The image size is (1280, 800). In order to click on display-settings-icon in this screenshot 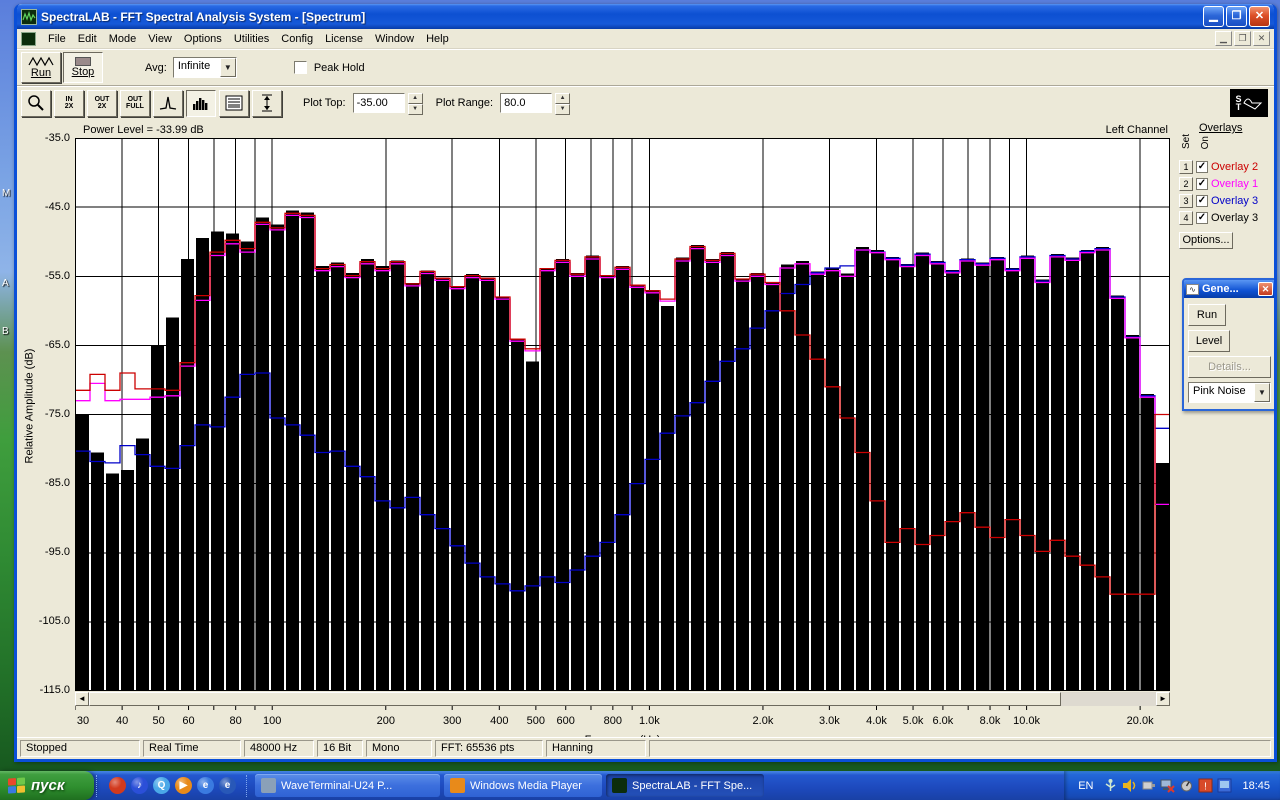, I will do `click(1224, 785)`.